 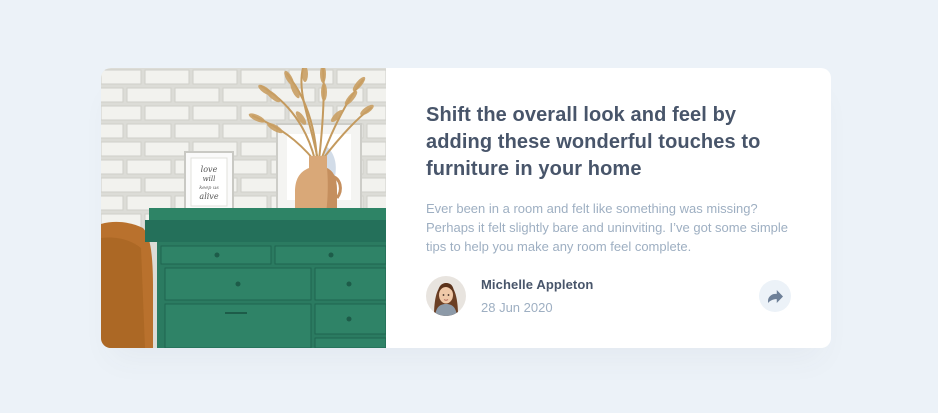 I want to click on author-row: Michelle Appleton 28 Jun 2020, so click(x=608, y=296).